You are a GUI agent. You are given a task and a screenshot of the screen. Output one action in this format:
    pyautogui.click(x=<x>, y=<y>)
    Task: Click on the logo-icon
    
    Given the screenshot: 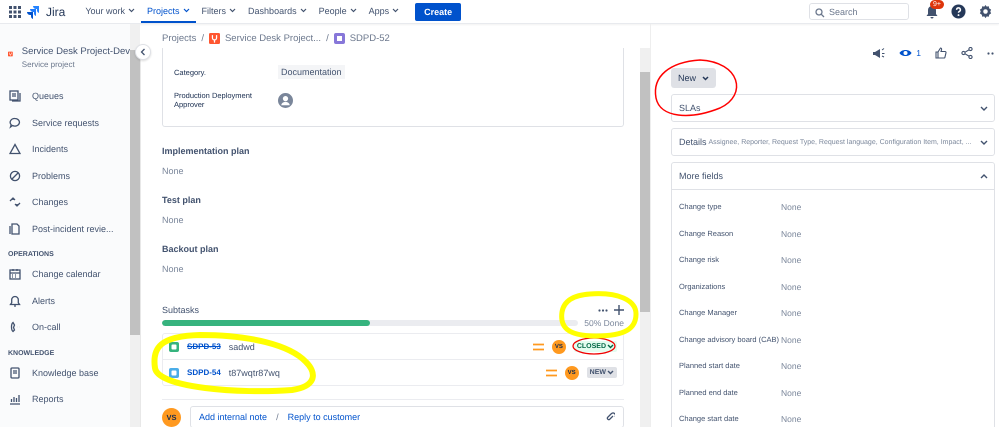 What is the action you would take?
    pyautogui.click(x=33, y=11)
    